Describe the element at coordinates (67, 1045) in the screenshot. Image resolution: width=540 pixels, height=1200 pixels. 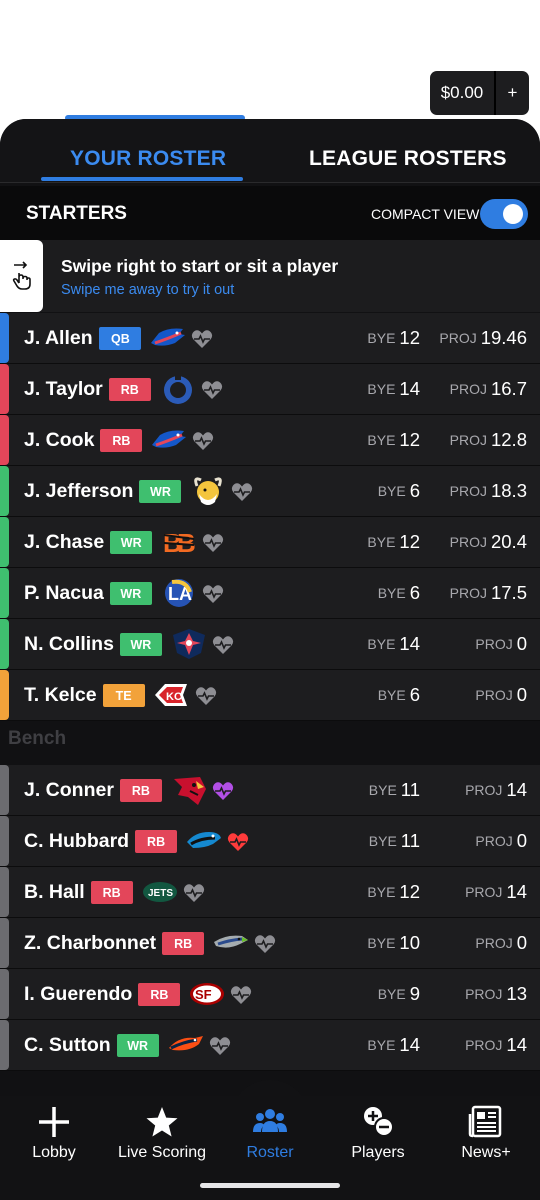
I see `player-name: C. Sutton` at that location.